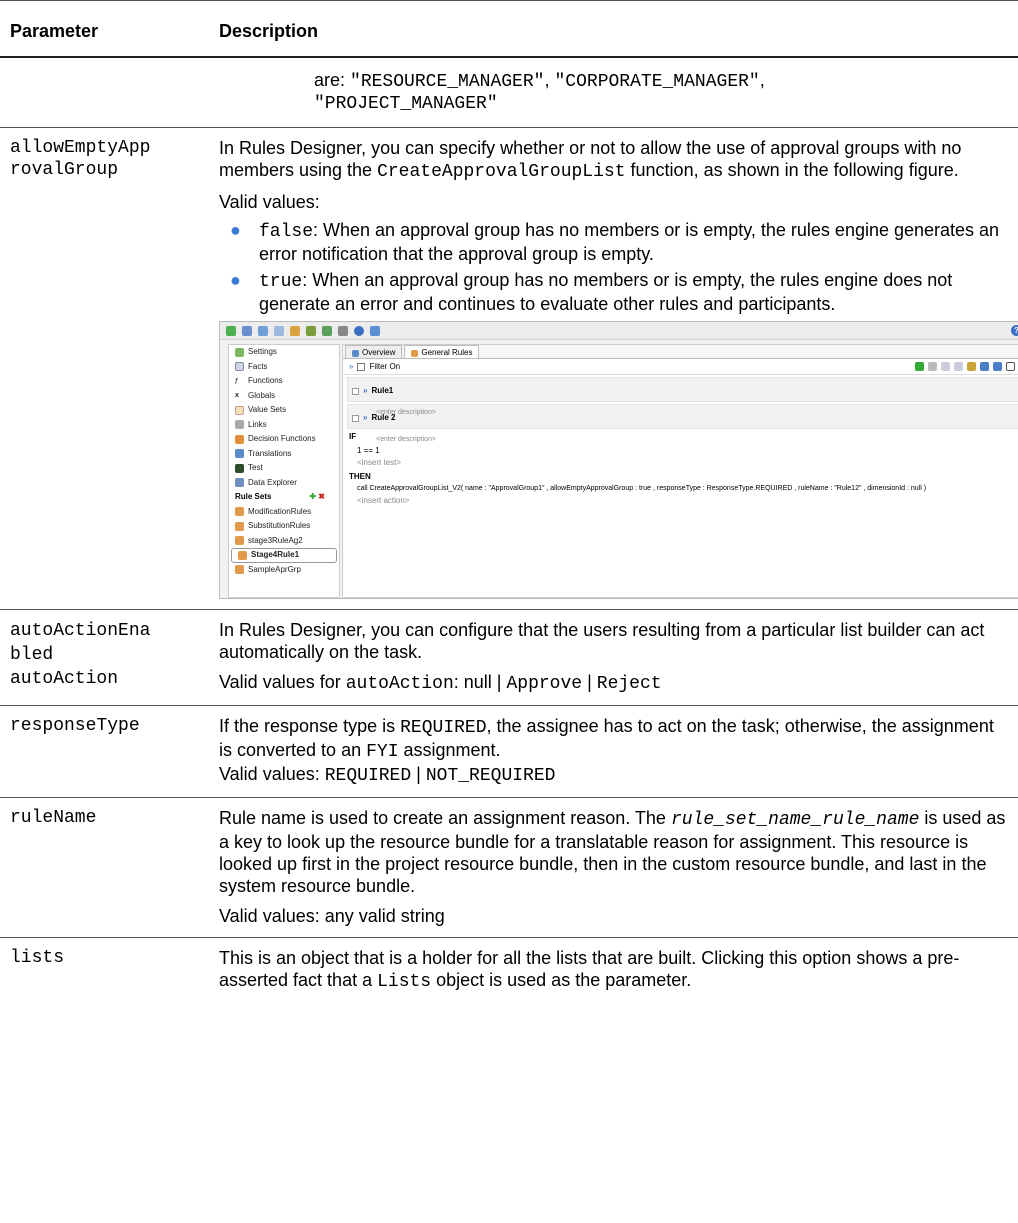 This screenshot has width=1018, height=1223. I want to click on param-name: autoAction, so click(64, 679).